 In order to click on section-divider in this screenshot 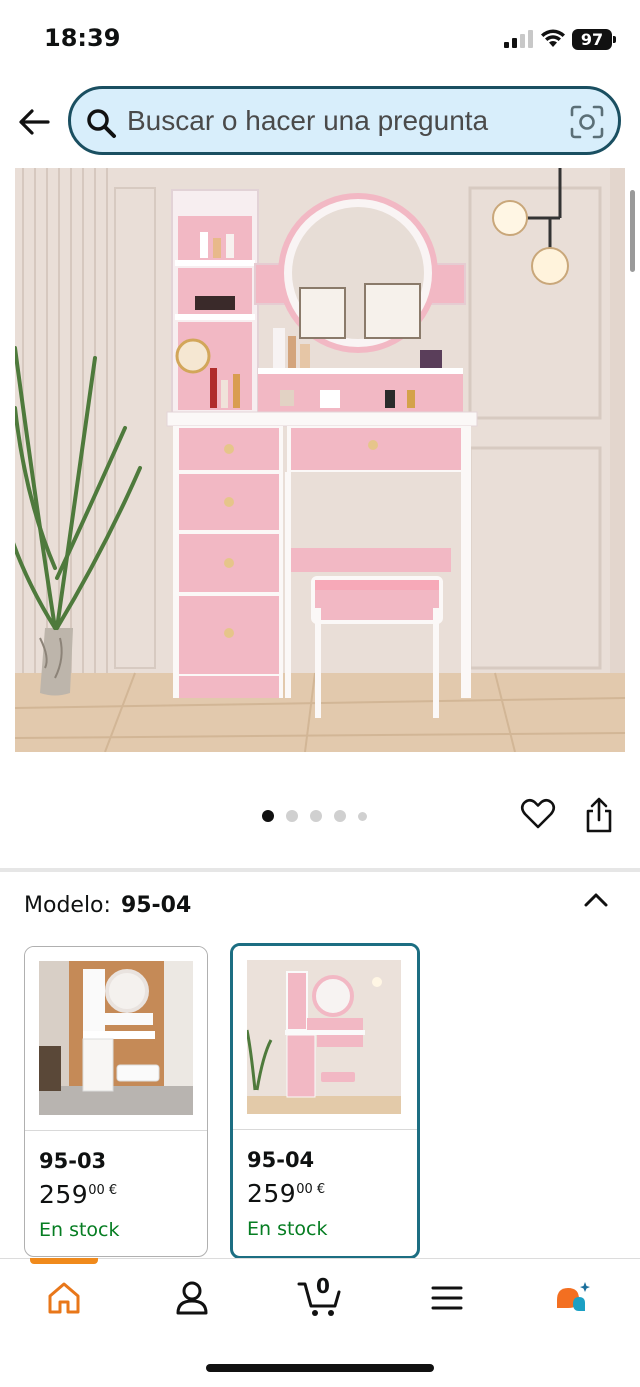, I will do `click(320, 870)`.